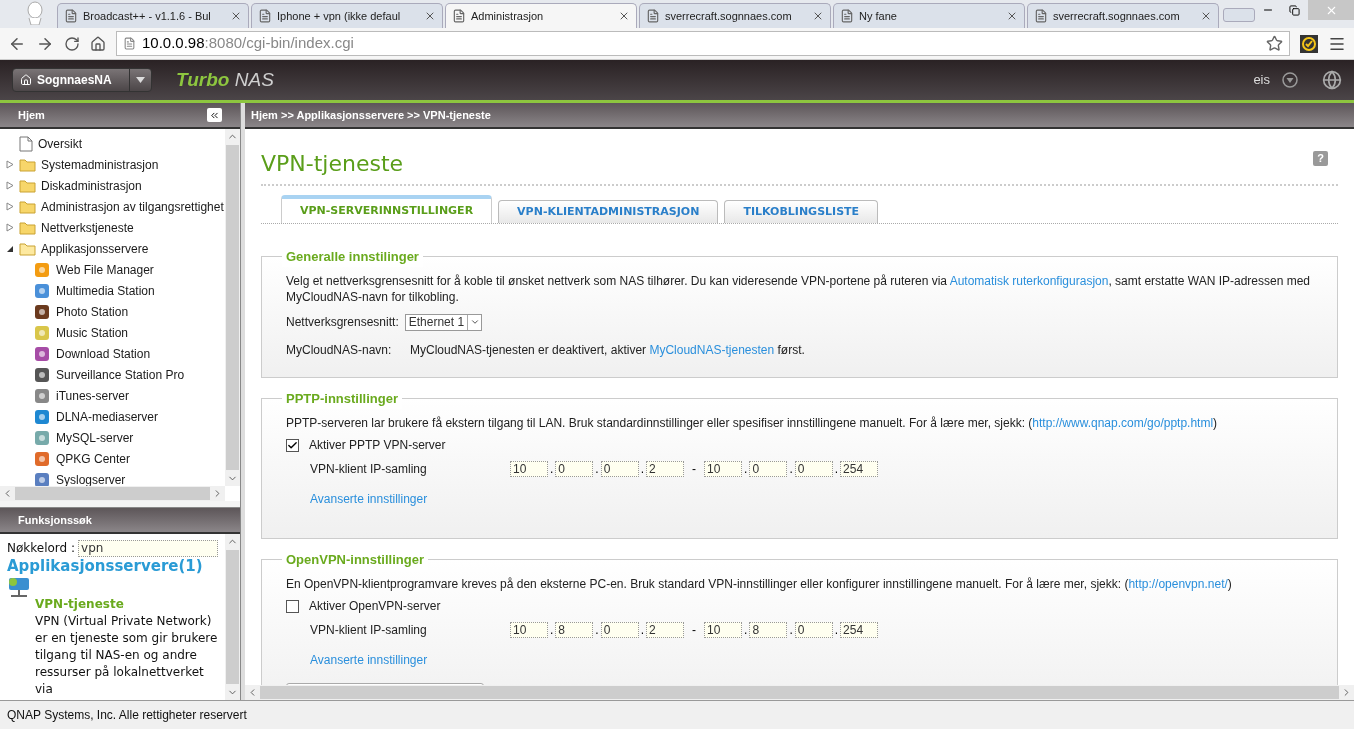  Describe the element at coordinates (248, 43) in the screenshot. I see `url-text: 10.0.0.98:8080/cgi-bin/index.cgi` at that location.